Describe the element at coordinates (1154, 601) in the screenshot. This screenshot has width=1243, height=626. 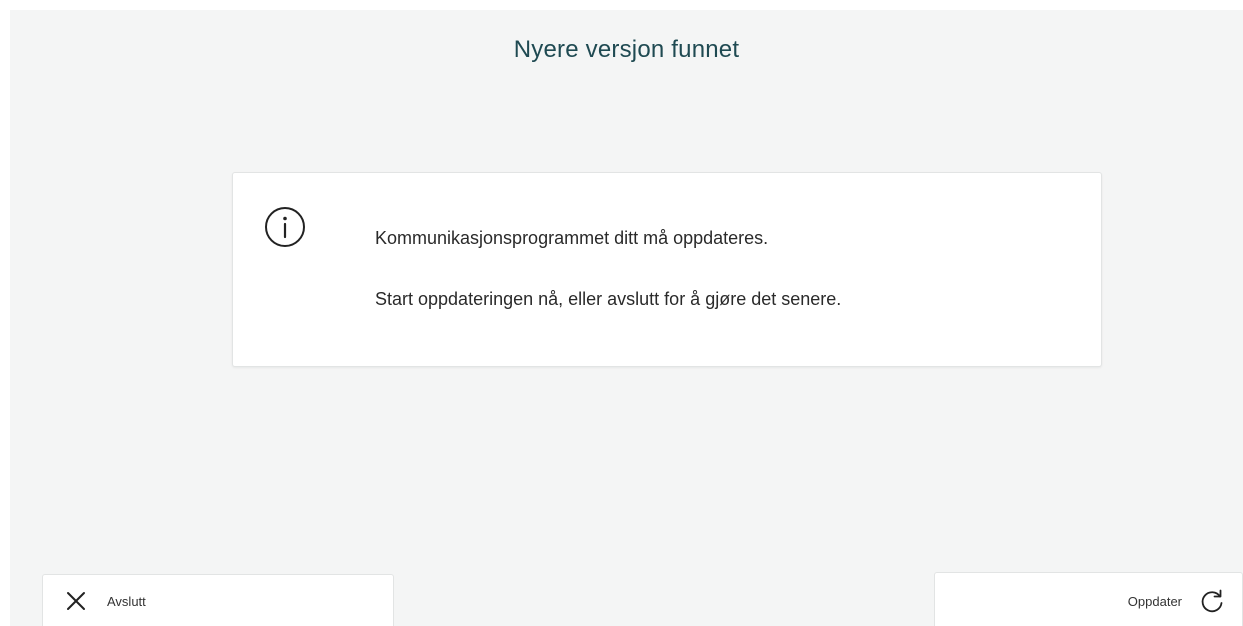
I see `update-button-label: Oppdater` at that location.